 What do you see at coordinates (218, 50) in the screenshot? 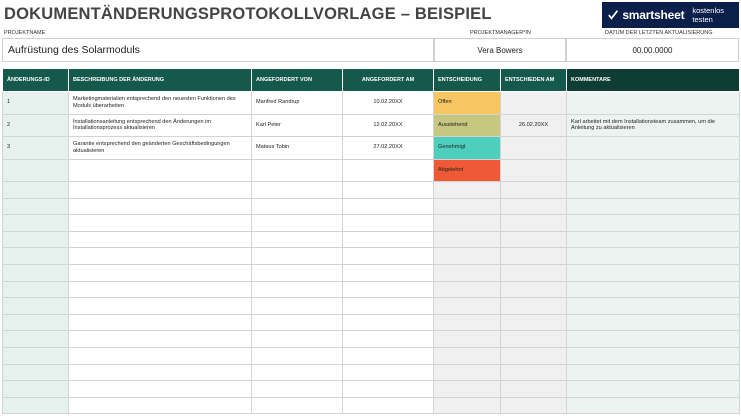
I see `project-name-field: Aufrüstung des Solarmoduls` at bounding box center [218, 50].